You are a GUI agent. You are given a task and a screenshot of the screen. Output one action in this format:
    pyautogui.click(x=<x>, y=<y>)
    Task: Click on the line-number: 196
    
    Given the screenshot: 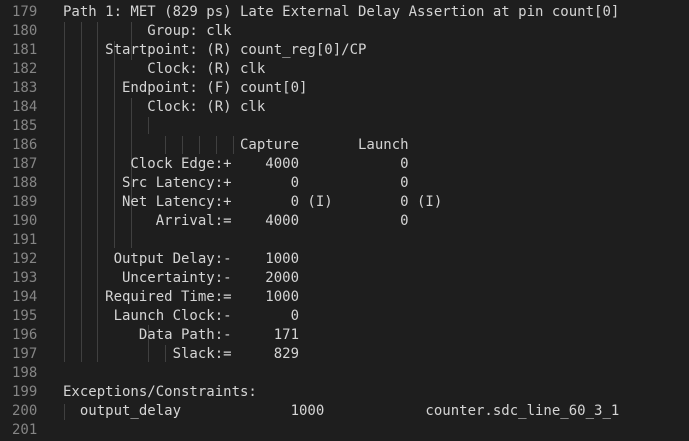 What is the action you would take?
    pyautogui.click(x=25, y=335)
    